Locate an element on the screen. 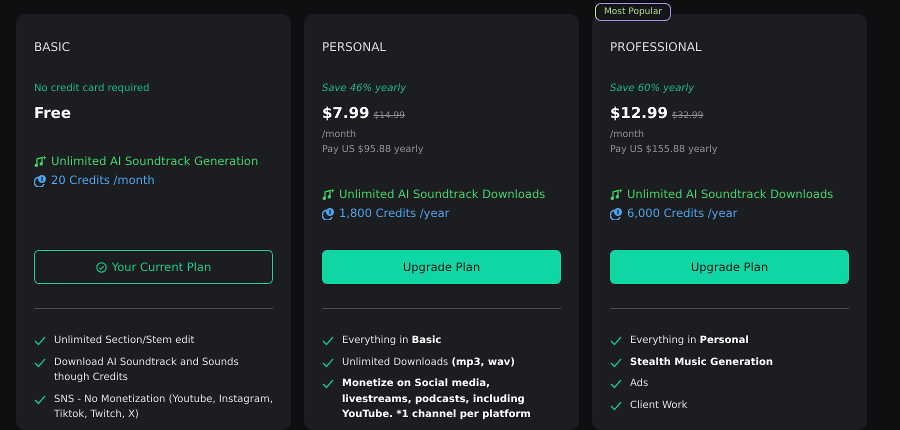 The height and width of the screenshot is (430, 900). feature-text: Unlimited Downloads (mp3, wav) is located at coordinates (428, 363).